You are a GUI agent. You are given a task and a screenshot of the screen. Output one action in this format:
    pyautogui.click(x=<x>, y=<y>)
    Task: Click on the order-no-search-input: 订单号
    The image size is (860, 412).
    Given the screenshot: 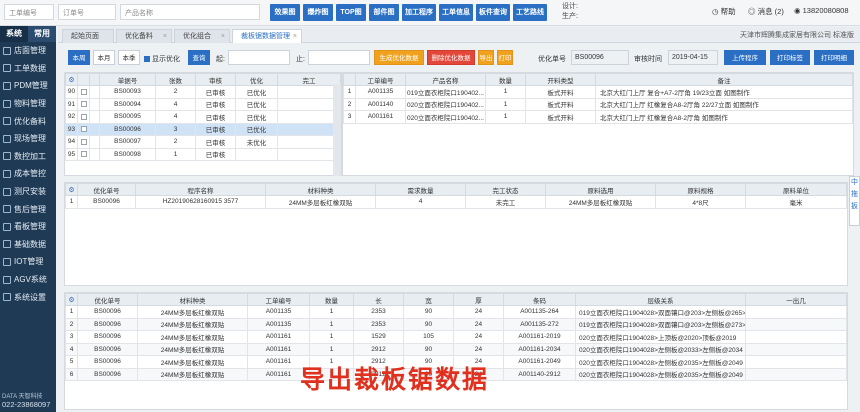 What is the action you would take?
    pyautogui.click(x=87, y=12)
    